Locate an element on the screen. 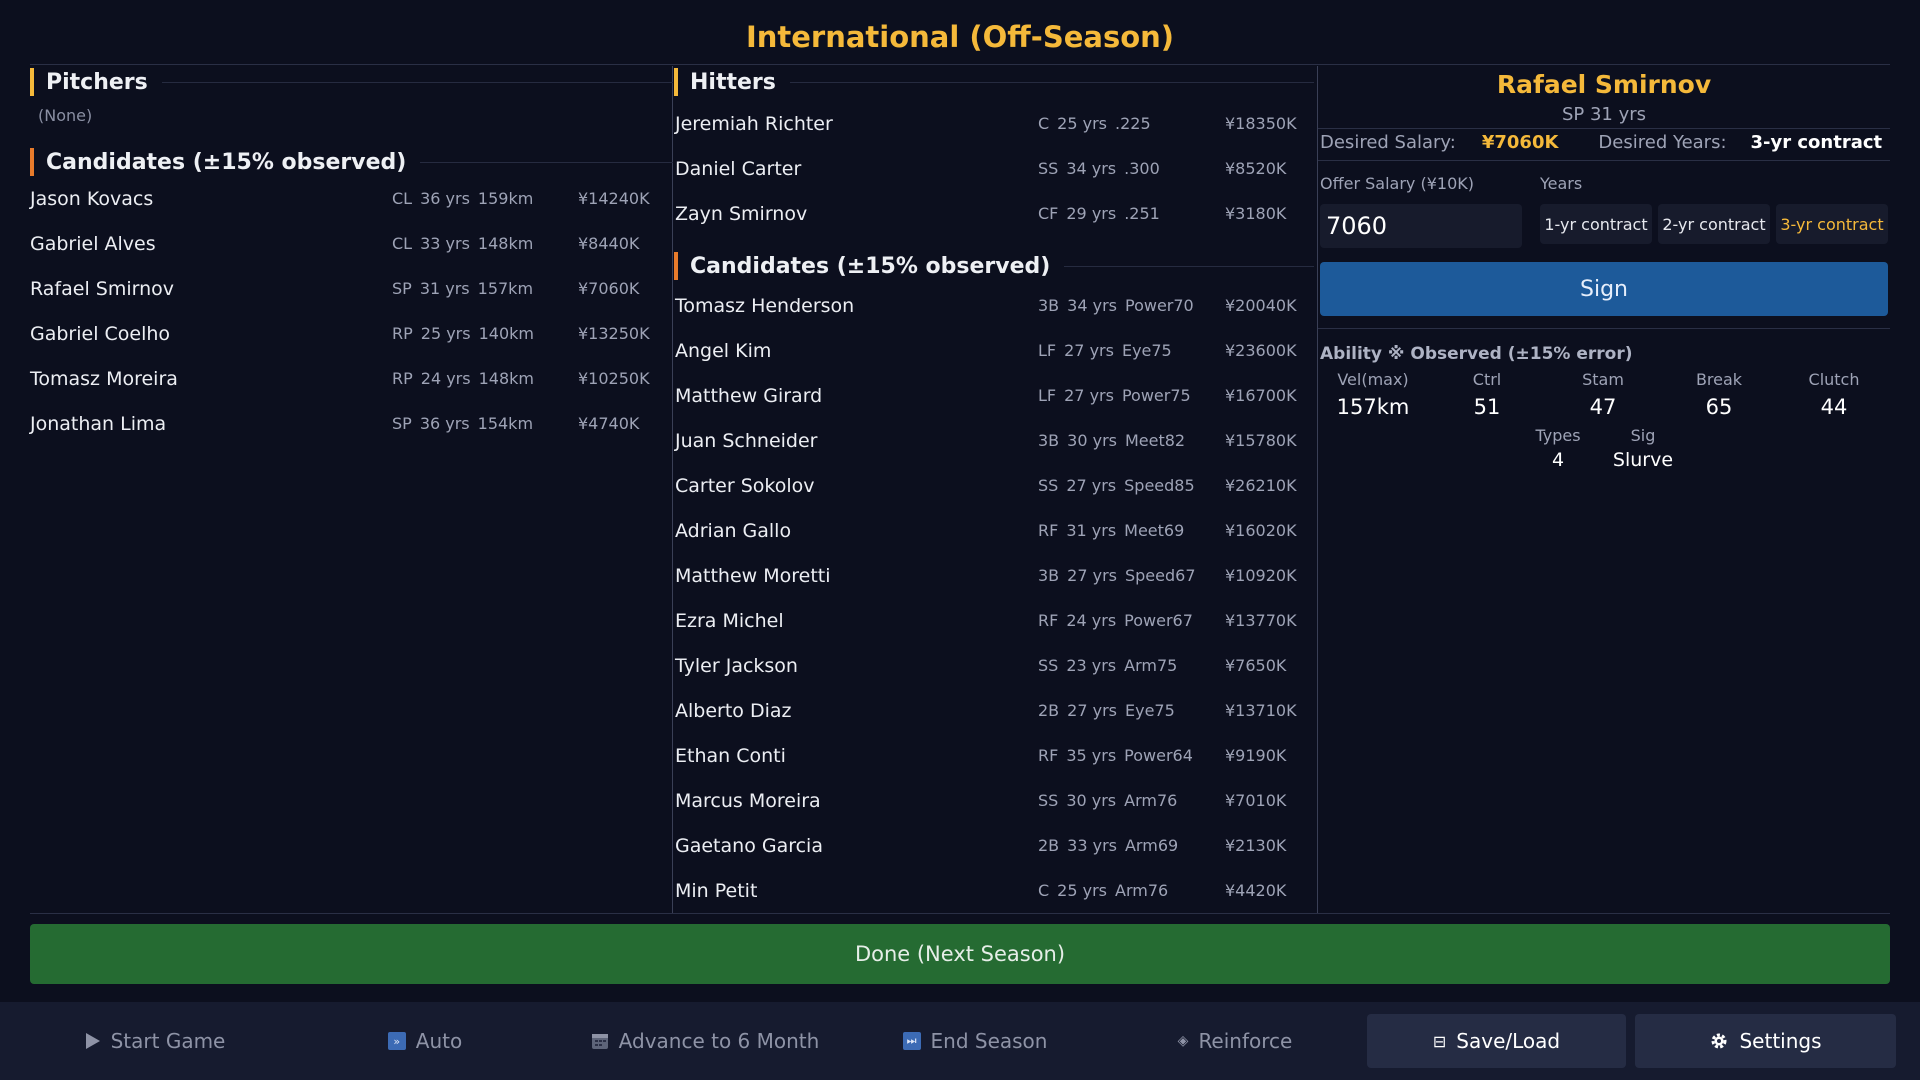  calendar-icon is located at coordinates (600, 1041).